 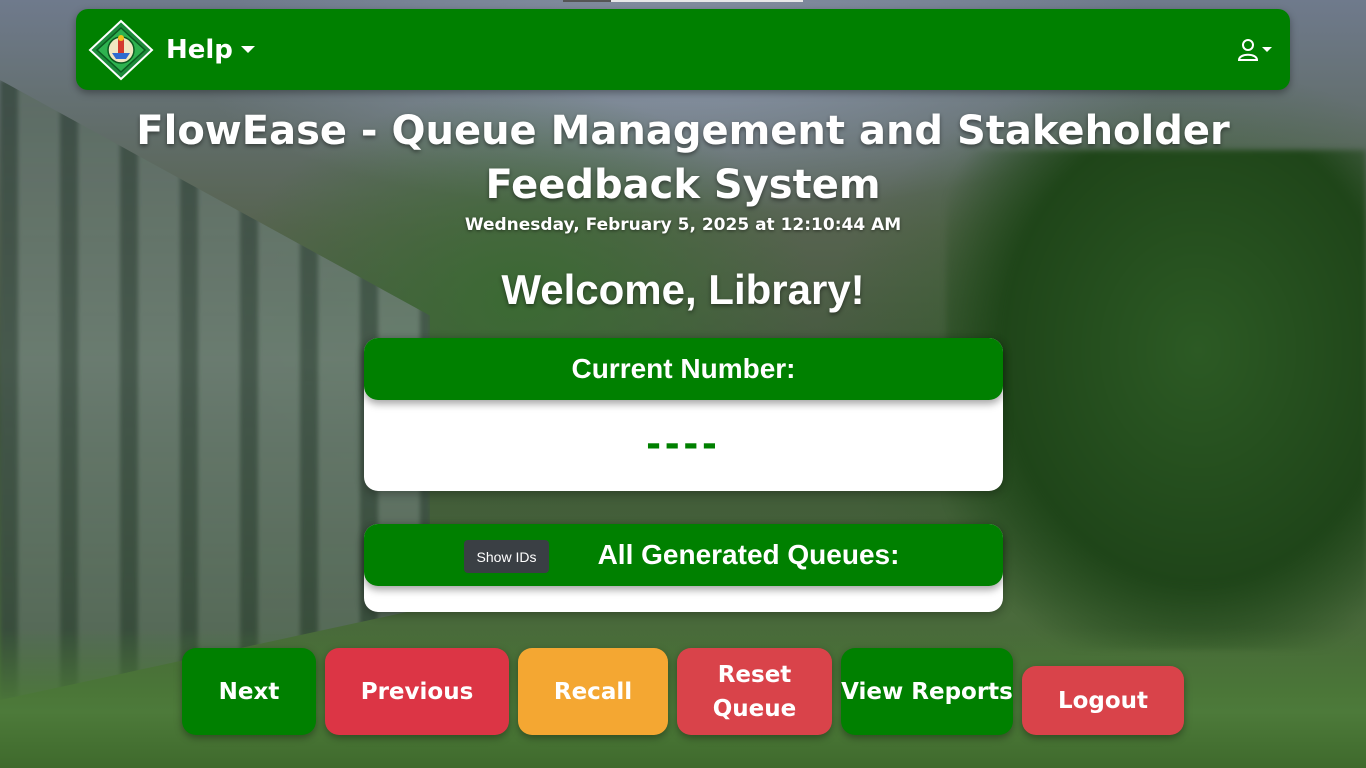 What do you see at coordinates (417, 691) in the screenshot?
I see `previous-button: Previous` at bounding box center [417, 691].